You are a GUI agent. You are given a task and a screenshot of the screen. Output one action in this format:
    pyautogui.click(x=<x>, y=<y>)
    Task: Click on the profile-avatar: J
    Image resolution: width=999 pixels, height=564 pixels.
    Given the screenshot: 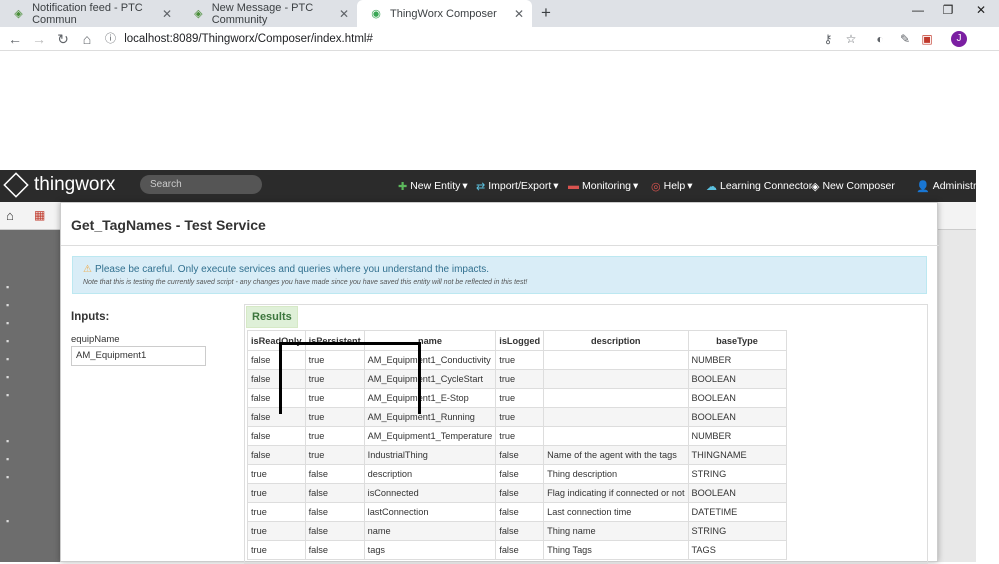 What is the action you would take?
    pyautogui.click(x=959, y=39)
    